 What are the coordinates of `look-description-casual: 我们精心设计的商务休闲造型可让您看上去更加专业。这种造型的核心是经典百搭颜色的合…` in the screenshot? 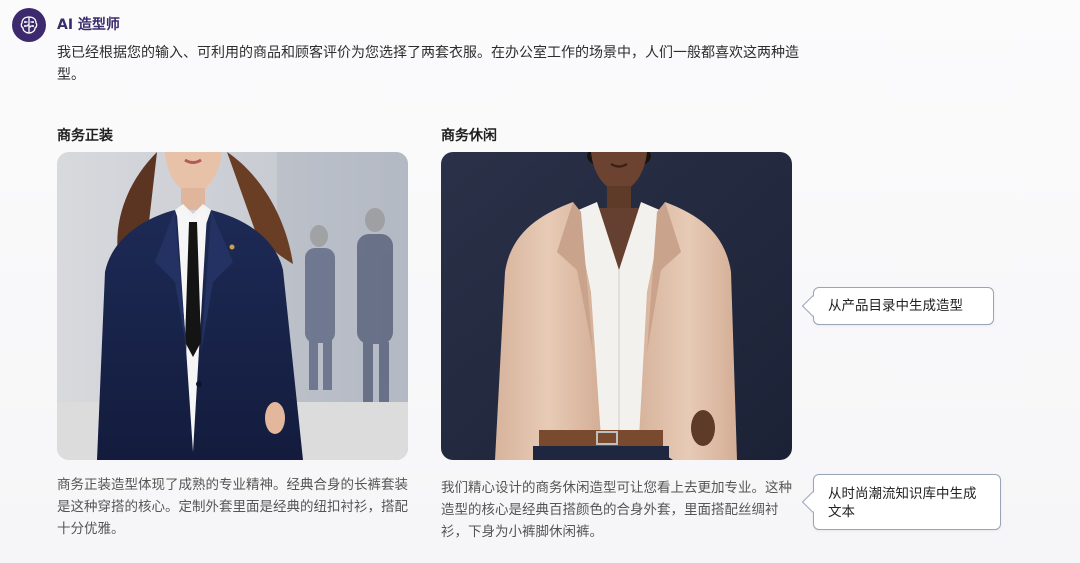 It's located at (616, 510).